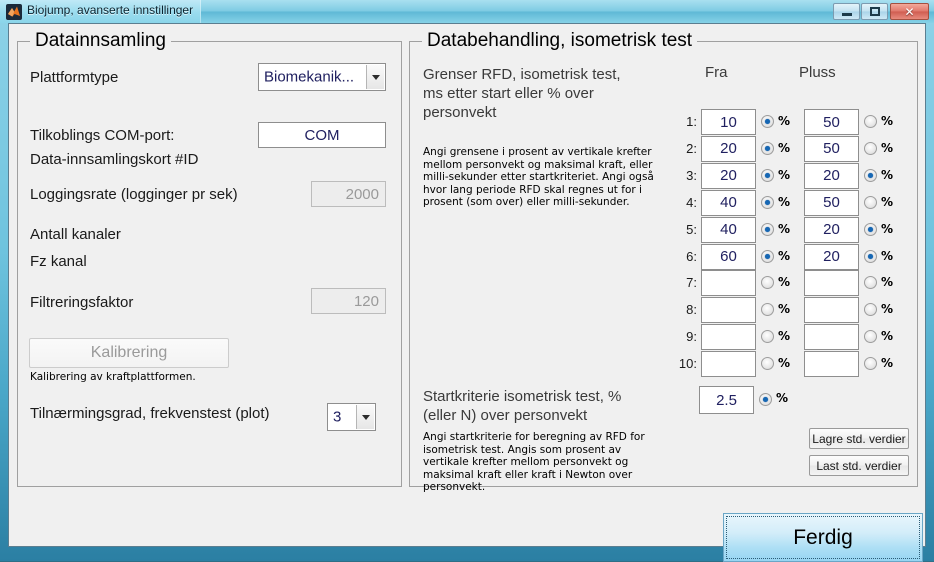 The width and height of the screenshot is (934, 562). I want to click on minimize-icon, so click(846, 11).